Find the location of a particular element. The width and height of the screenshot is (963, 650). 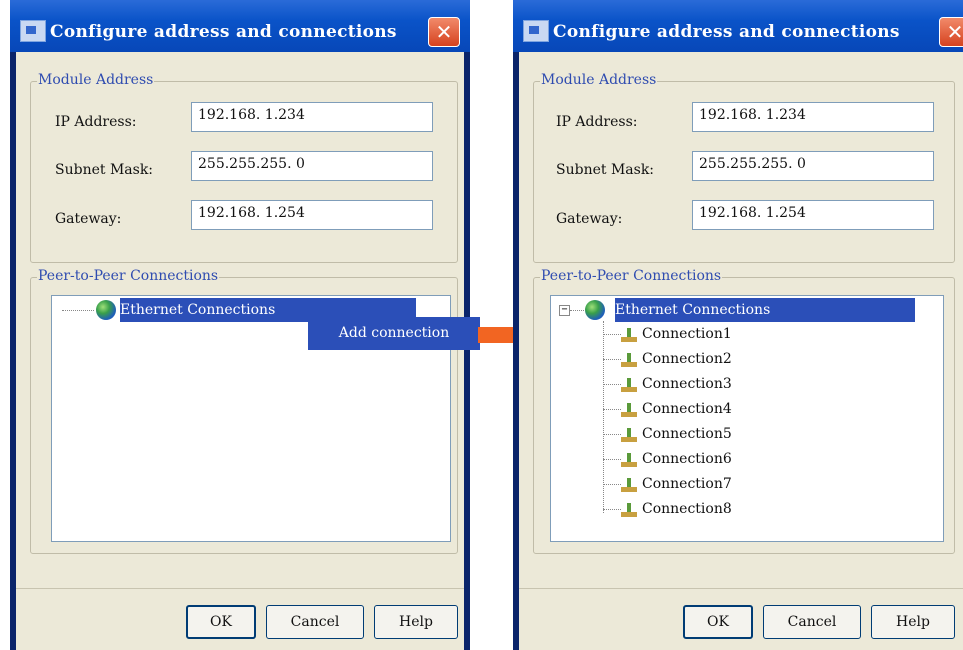

tree-item-label: Connection1 is located at coordinates (687, 334).